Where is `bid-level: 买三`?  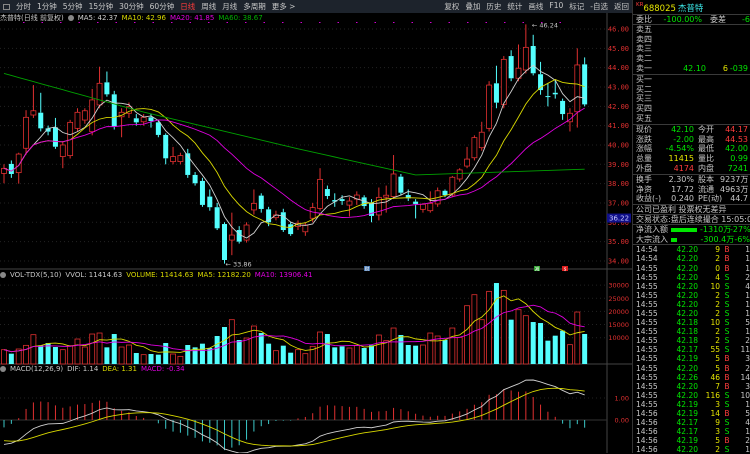 bid-level: 买三 is located at coordinates (691, 99).